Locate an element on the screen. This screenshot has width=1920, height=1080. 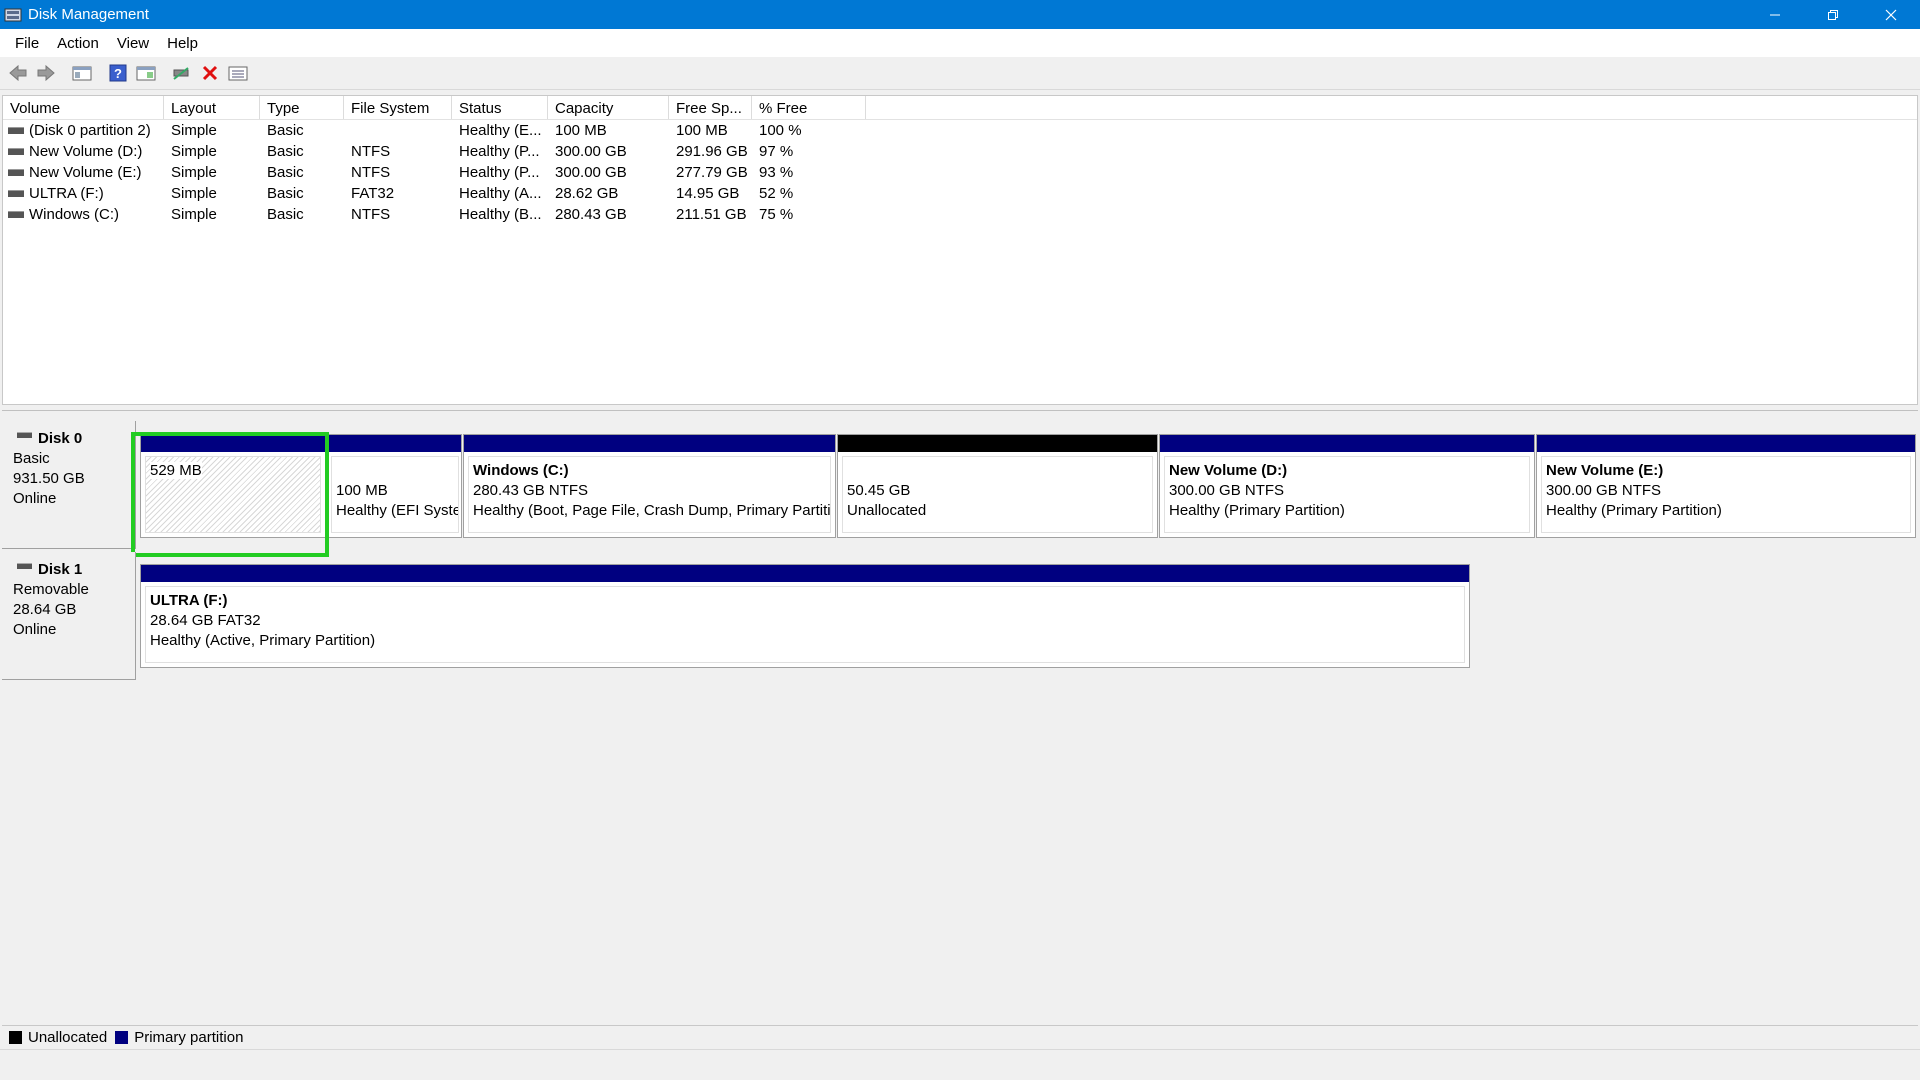
partition-unallocated: 50.45 GB Unallocated is located at coordinates (997, 486).